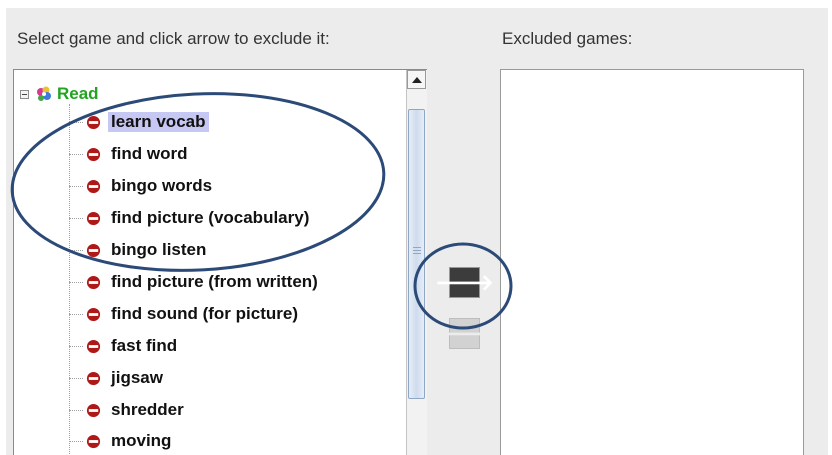  Describe the element at coordinates (463, 286) in the screenshot. I see `annotation-ellipse-arrow` at that location.